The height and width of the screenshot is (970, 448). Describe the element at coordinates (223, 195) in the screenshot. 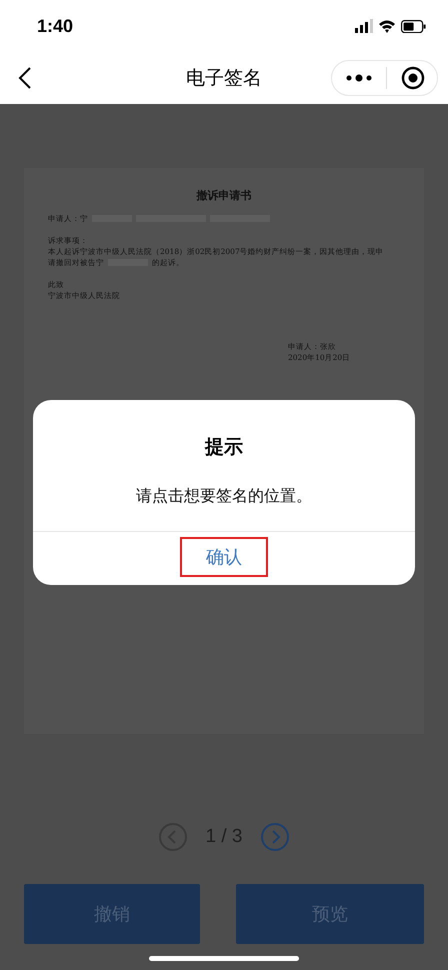

I see `document-title: 撤诉申请书` at that location.